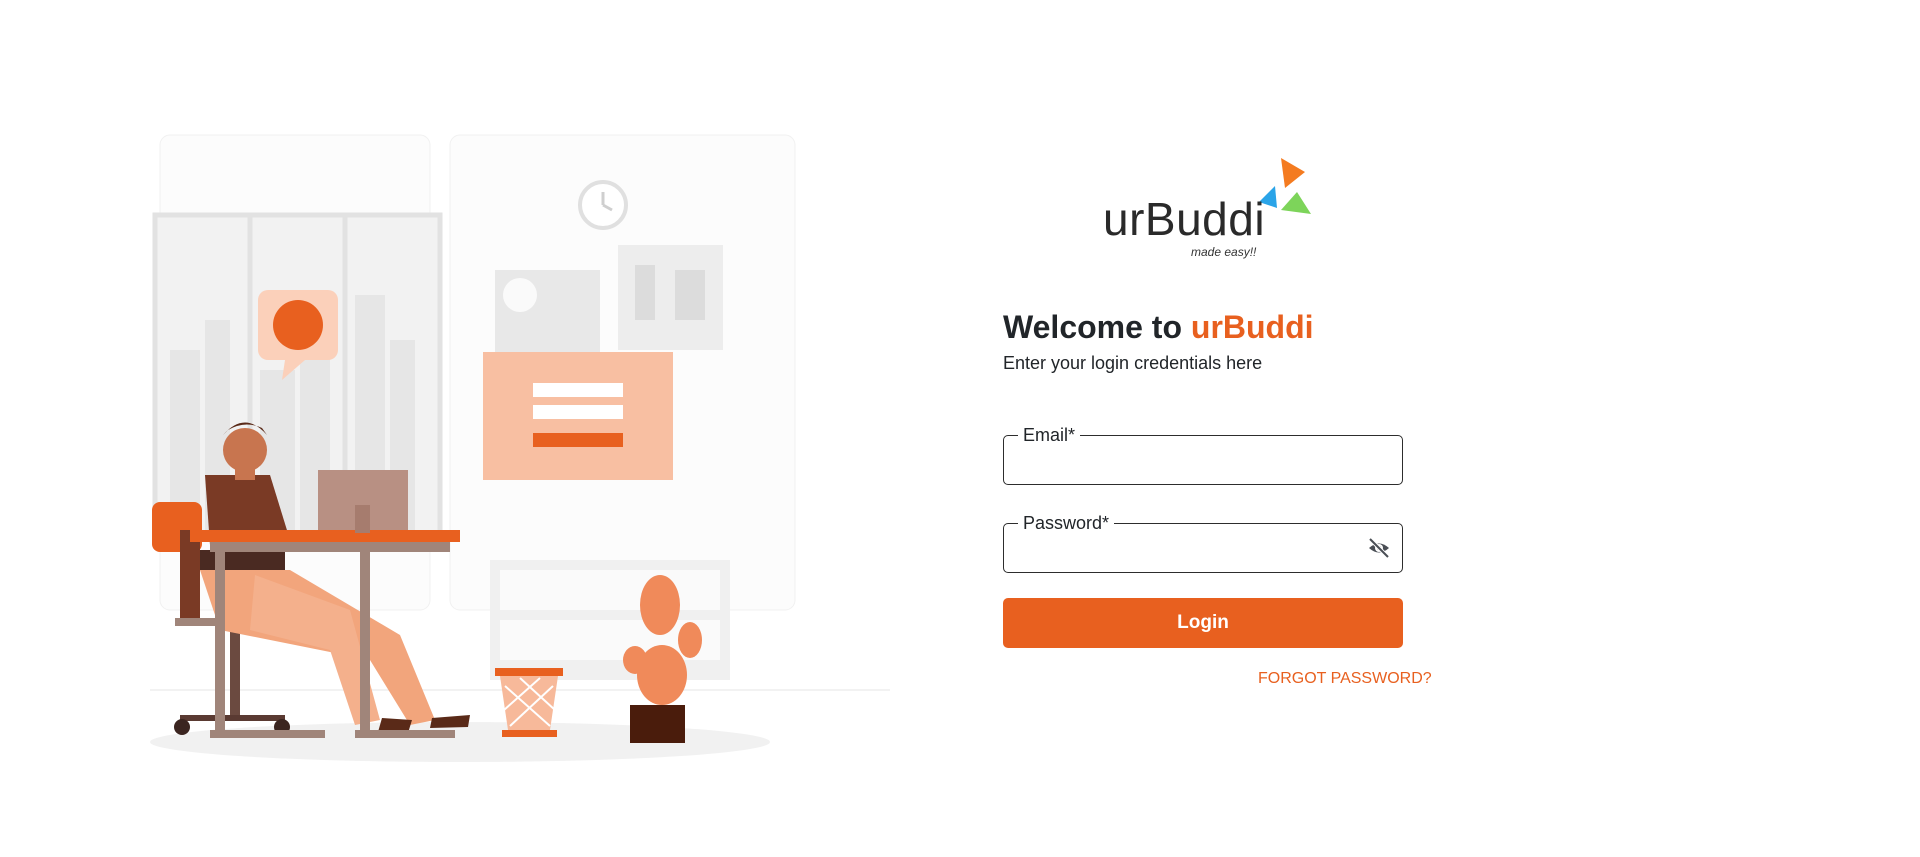 This screenshot has height=857, width=1920. I want to click on eye-slash-icon, so click(1379, 548).